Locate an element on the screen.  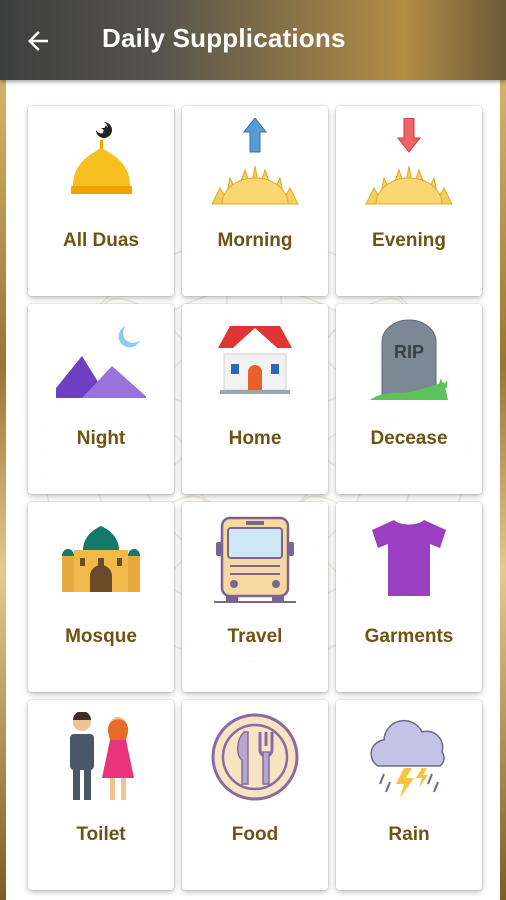
category-label: All Duas is located at coordinates (101, 240).